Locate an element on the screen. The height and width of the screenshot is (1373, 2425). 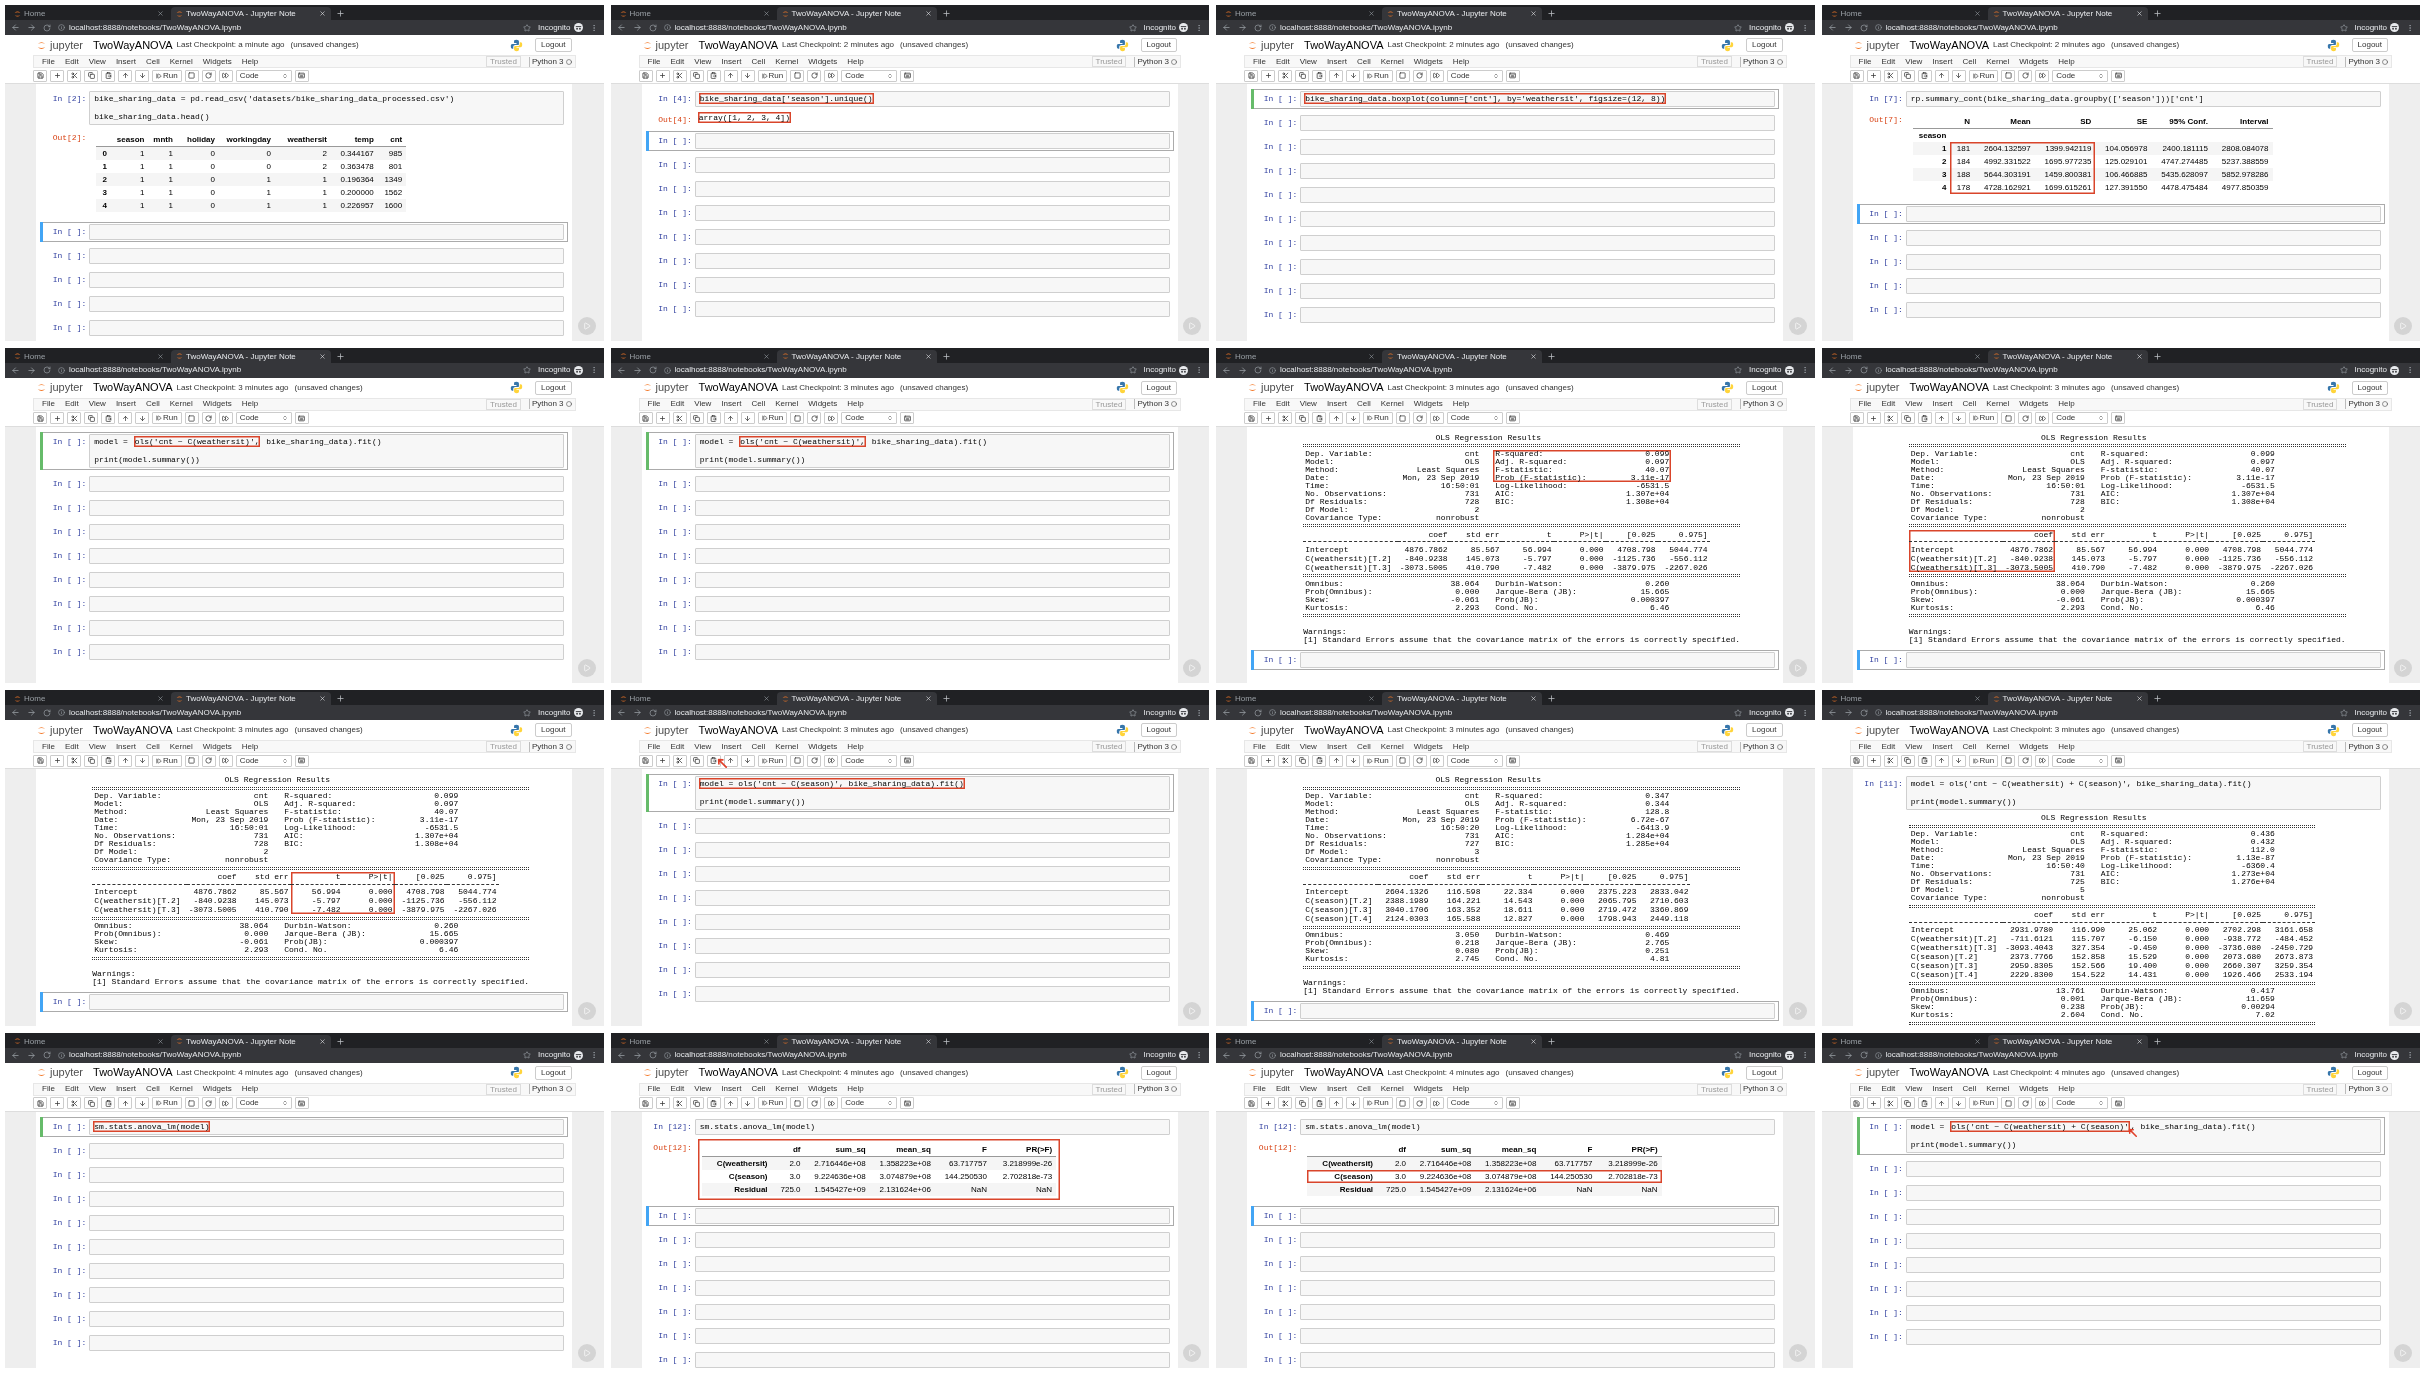
more-icon is located at coordinates (1199, 712).